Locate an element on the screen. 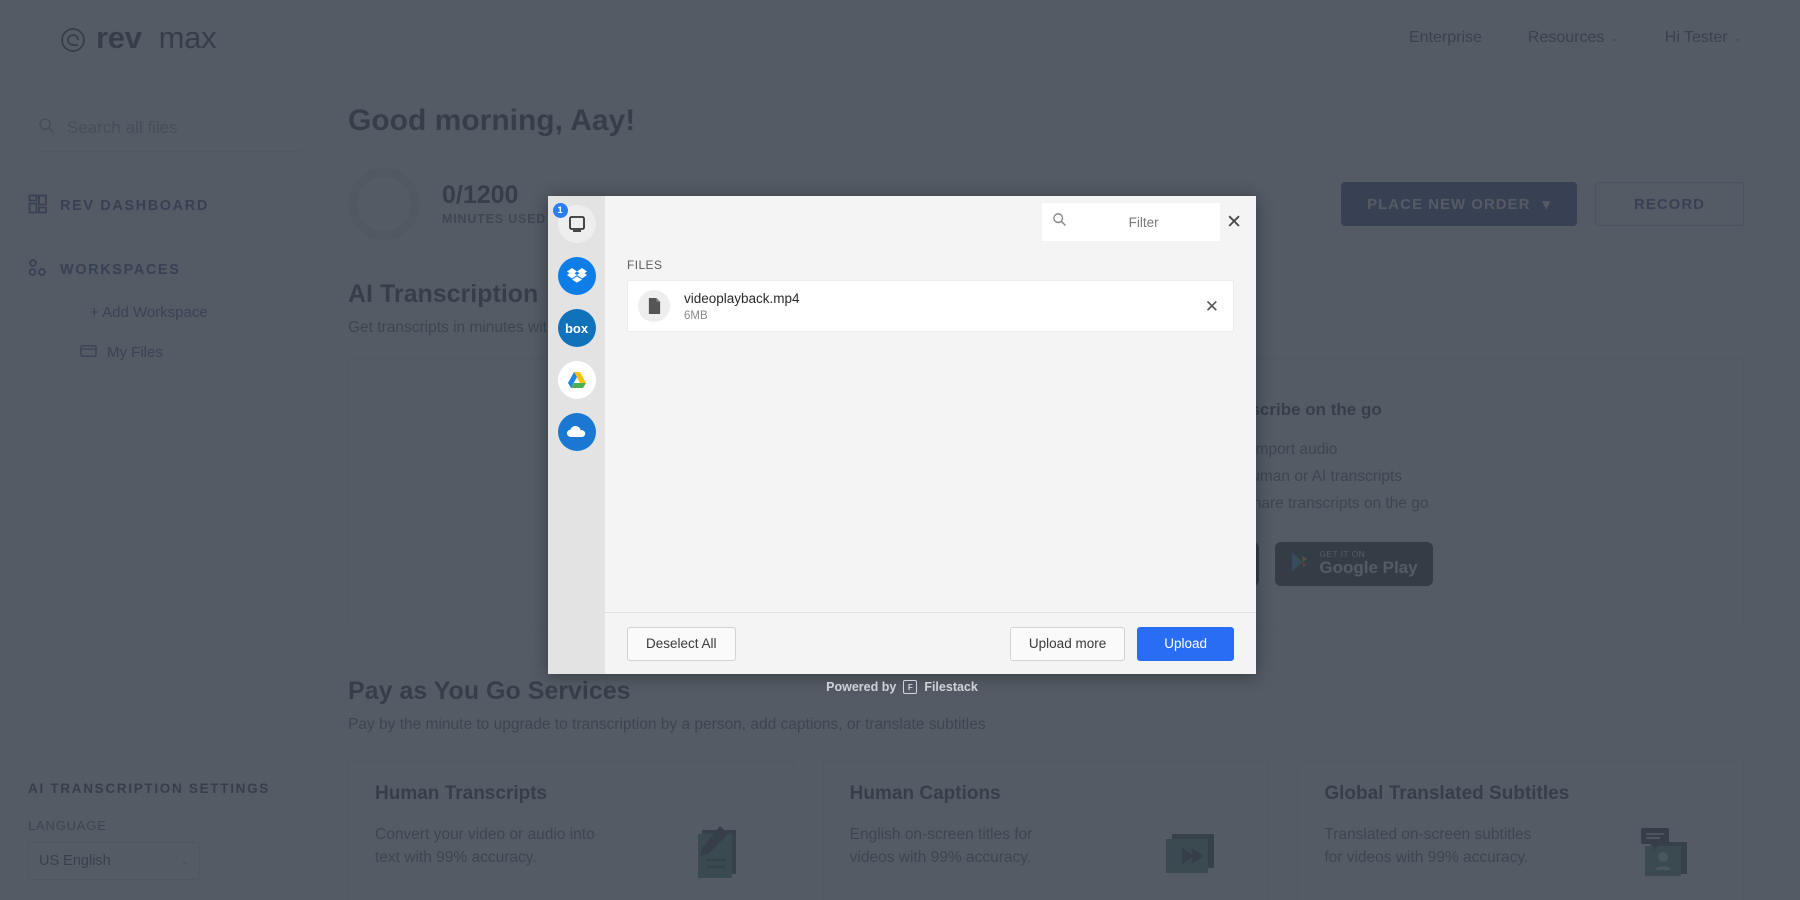 The image size is (1800, 900). dropbox-icon is located at coordinates (576, 275).